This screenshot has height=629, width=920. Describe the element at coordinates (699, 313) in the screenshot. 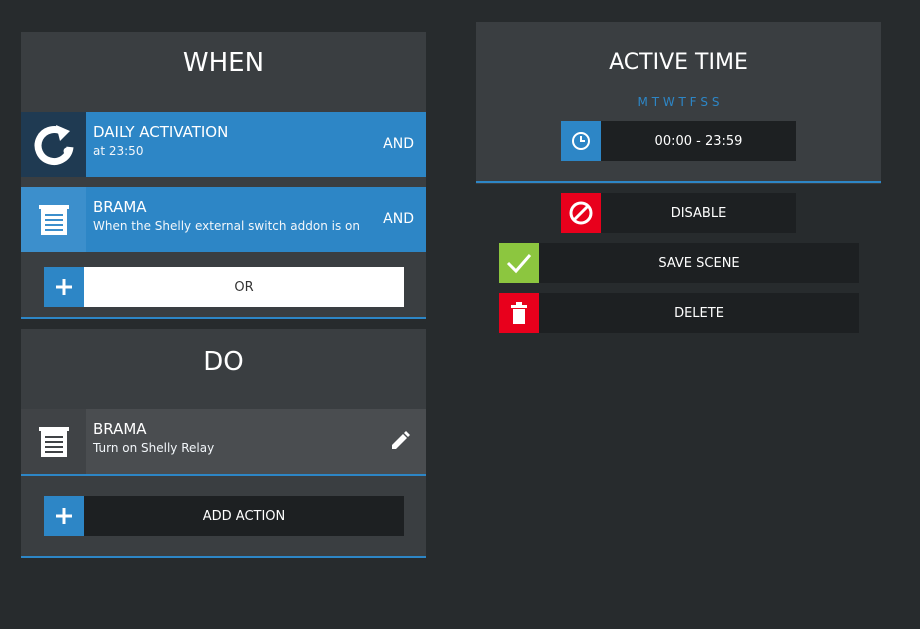

I see `delete-label: DELETE` at that location.